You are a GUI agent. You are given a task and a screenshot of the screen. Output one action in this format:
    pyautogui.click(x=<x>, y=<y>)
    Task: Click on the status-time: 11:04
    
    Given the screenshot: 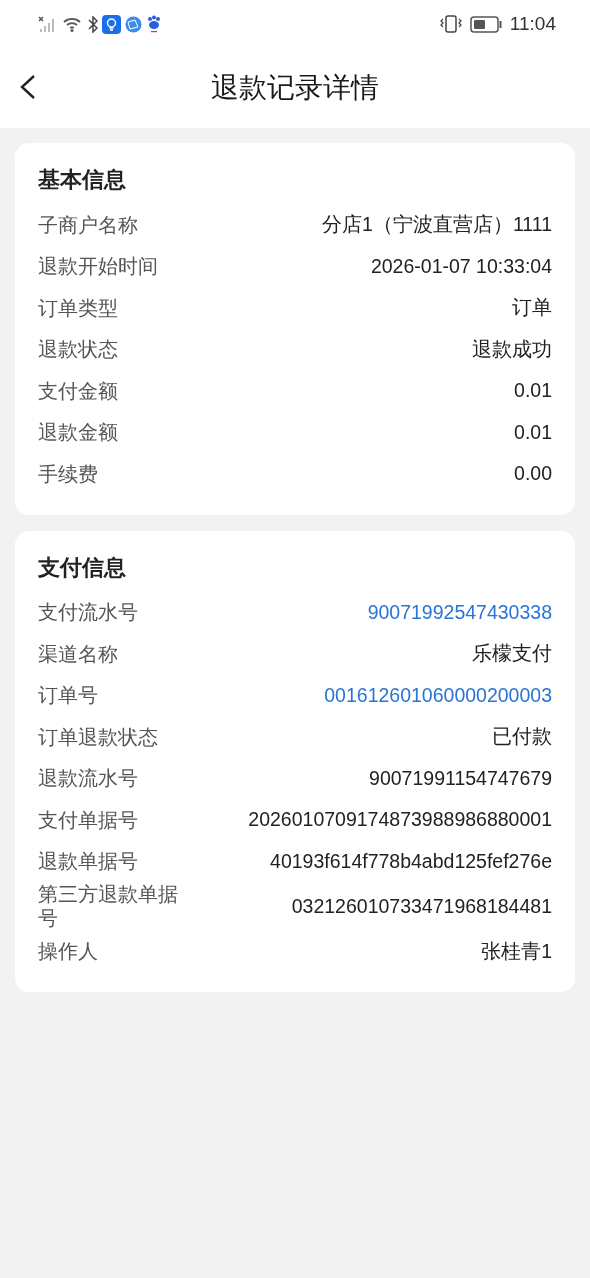 What is the action you would take?
    pyautogui.click(x=532, y=23)
    